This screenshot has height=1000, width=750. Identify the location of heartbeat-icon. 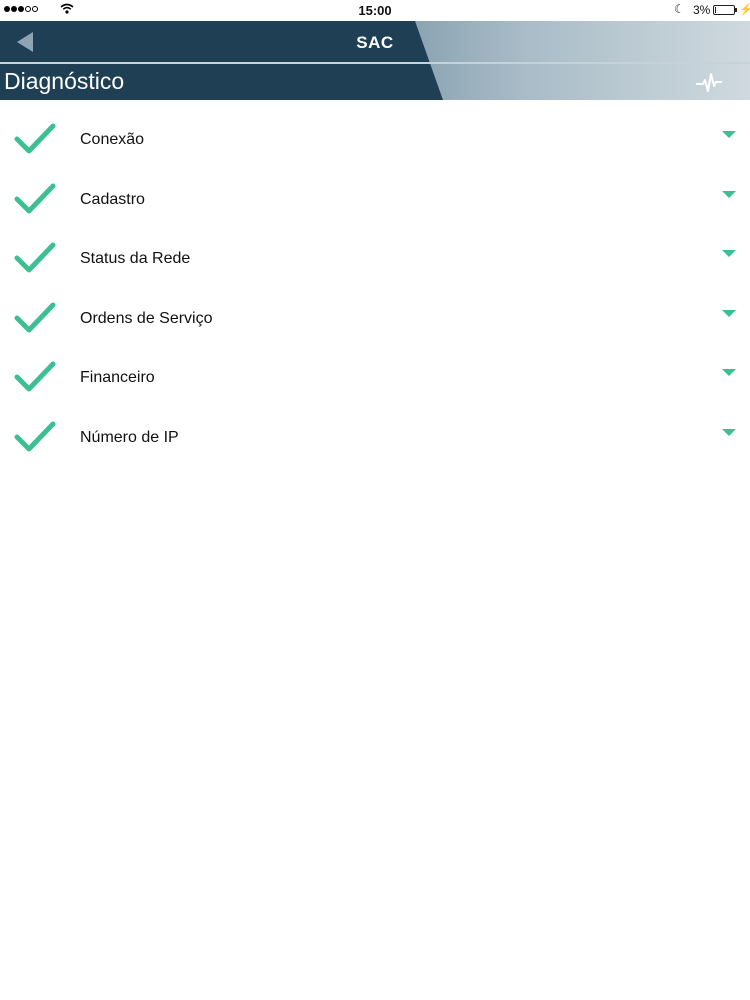
(709, 82).